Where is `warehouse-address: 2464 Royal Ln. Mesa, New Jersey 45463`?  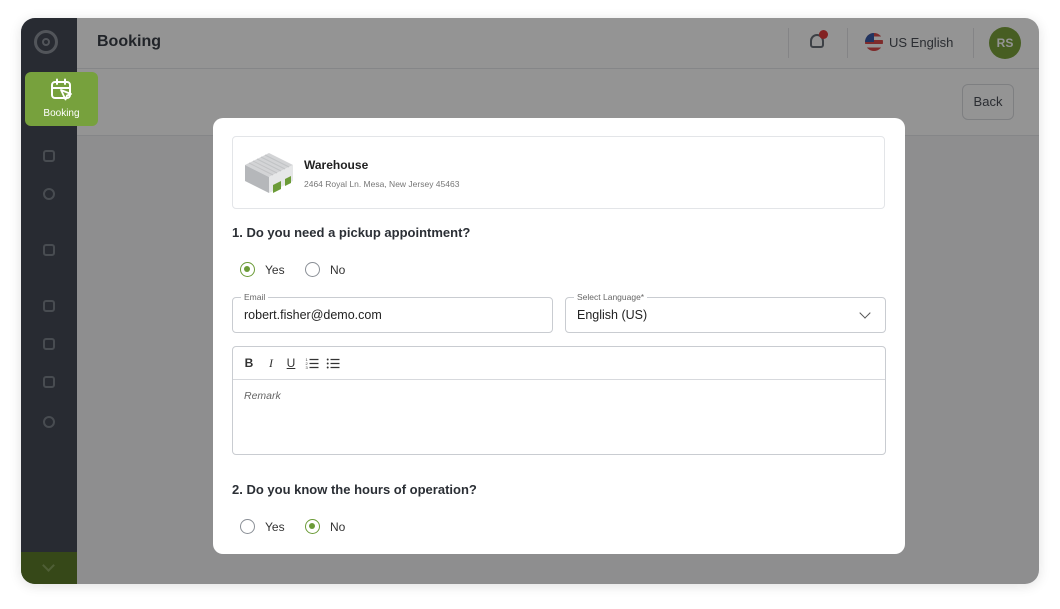
warehouse-address: 2464 Royal Ln. Mesa, New Jersey 45463 is located at coordinates (382, 184).